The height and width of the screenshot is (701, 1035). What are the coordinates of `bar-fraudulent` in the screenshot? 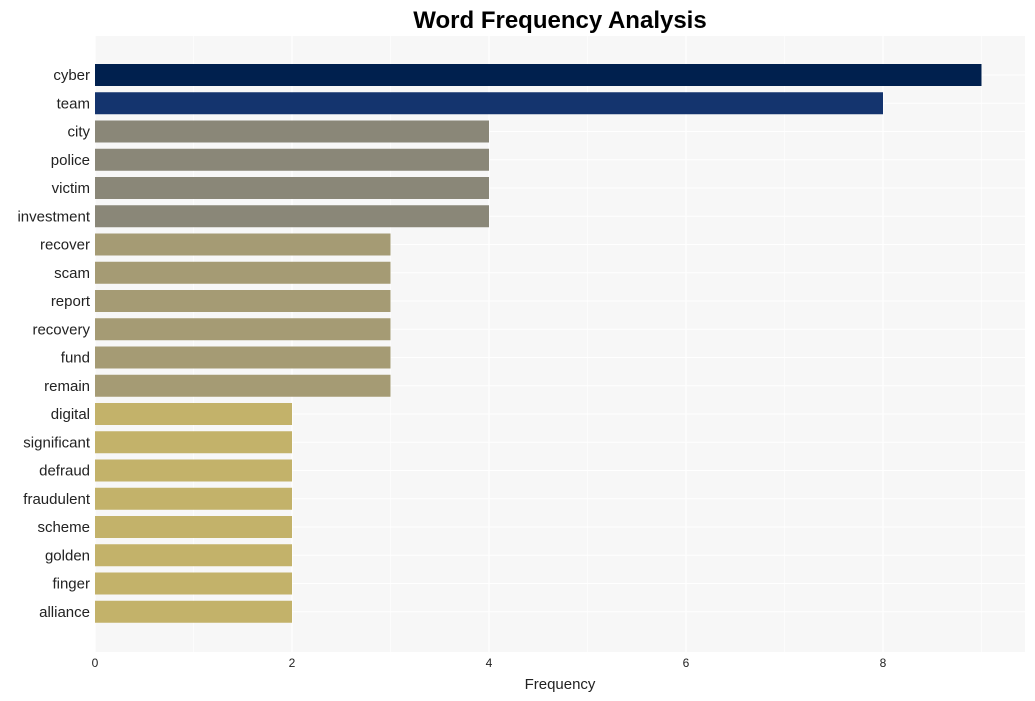 It's located at (193, 498).